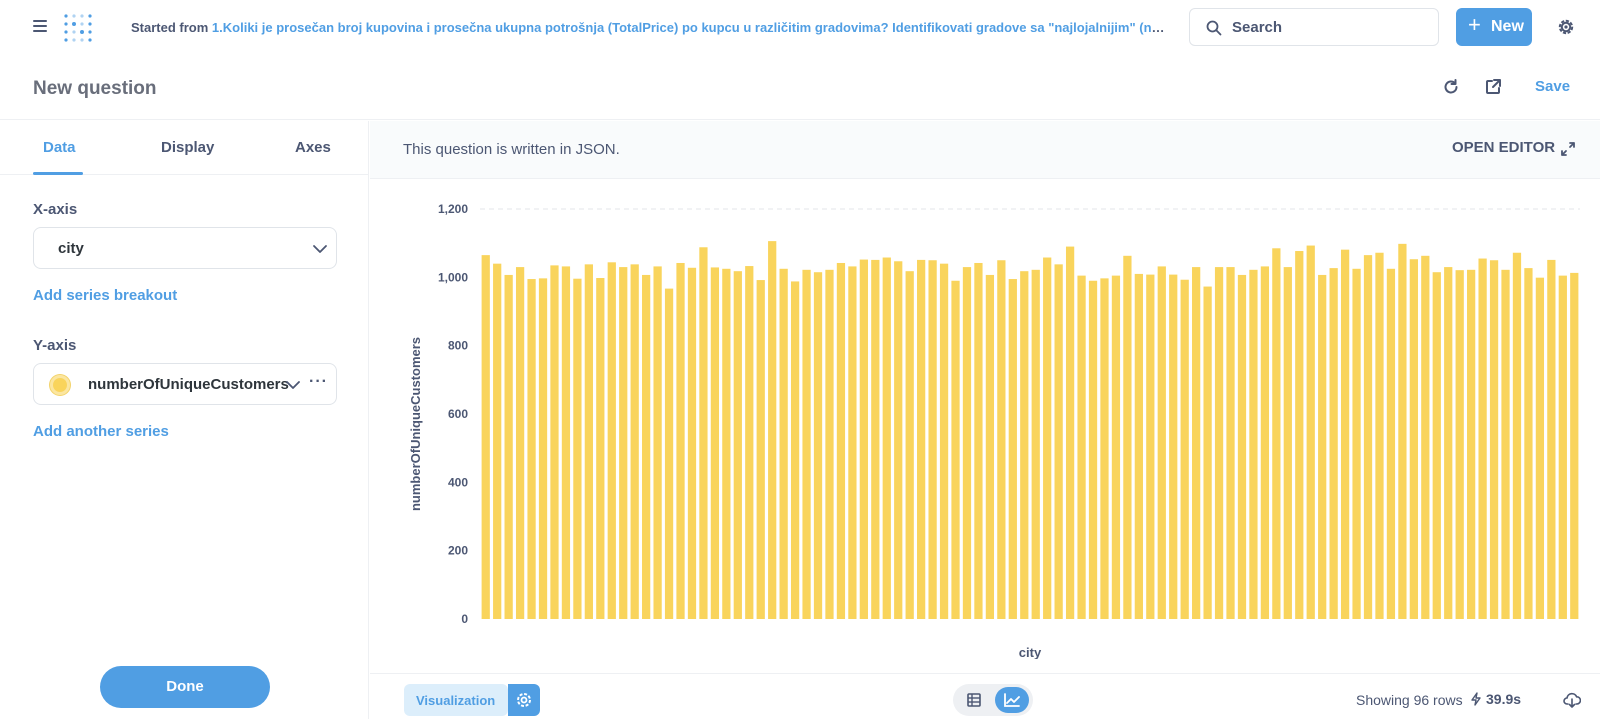 The width and height of the screenshot is (1600, 719). What do you see at coordinates (1503, 147) in the screenshot?
I see `open-editor-button: OPEN EDITOR` at bounding box center [1503, 147].